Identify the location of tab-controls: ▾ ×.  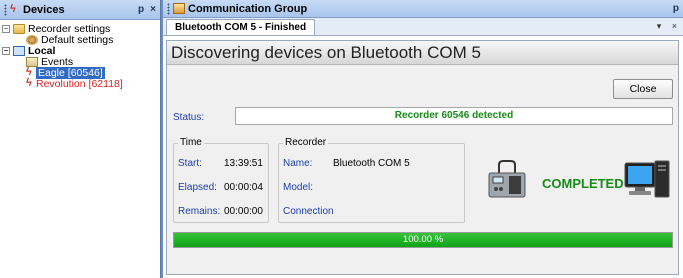
(667, 26).